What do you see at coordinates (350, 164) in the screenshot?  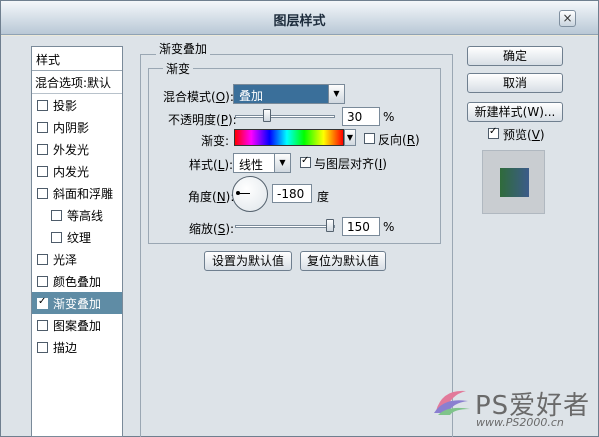 I see `align-with-layer-label: 与图层对齐(I)` at bounding box center [350, 164].